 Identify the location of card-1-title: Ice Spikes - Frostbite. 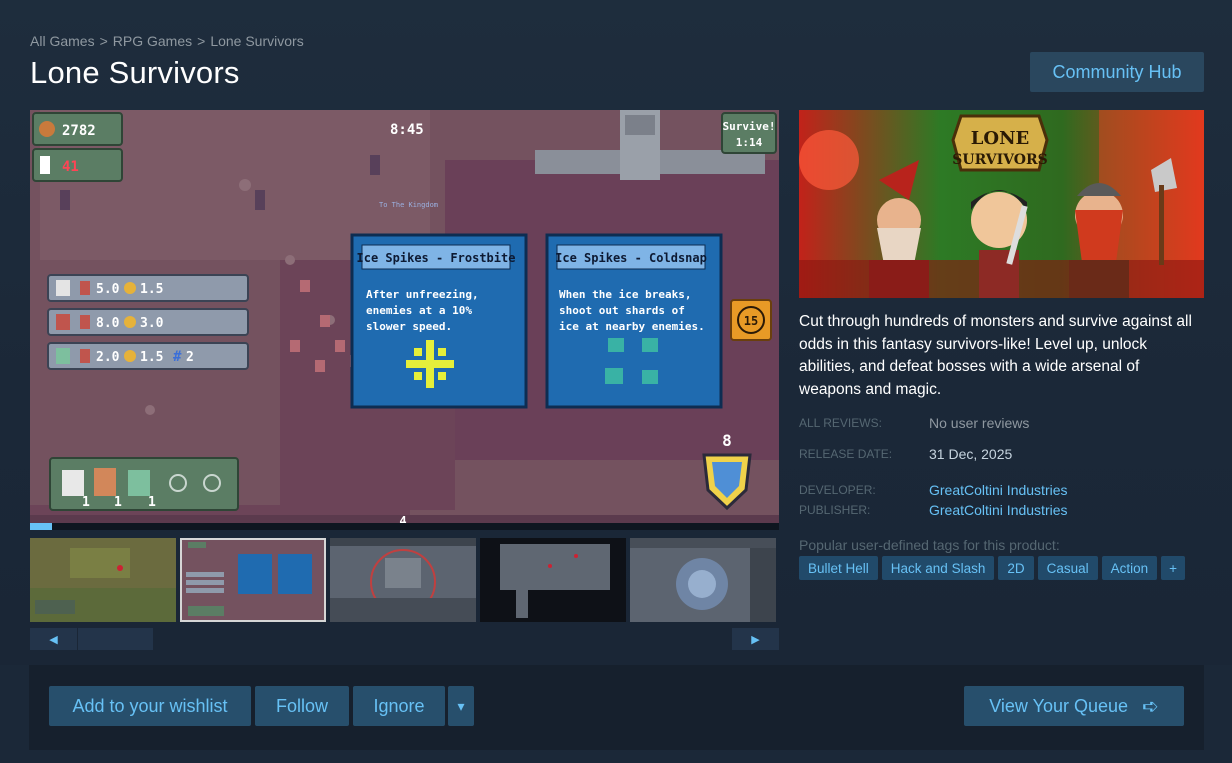
(436, 258).